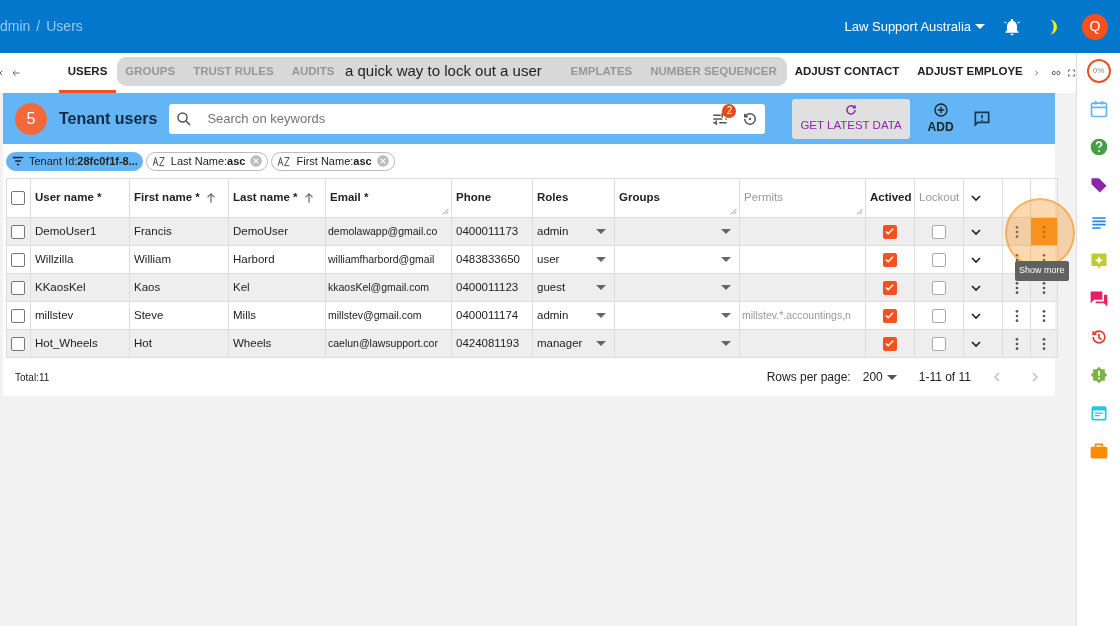 The height and width of the screenshot is (626, 1120). I want to click on table-cell: DemoUser, so click(260, 230).